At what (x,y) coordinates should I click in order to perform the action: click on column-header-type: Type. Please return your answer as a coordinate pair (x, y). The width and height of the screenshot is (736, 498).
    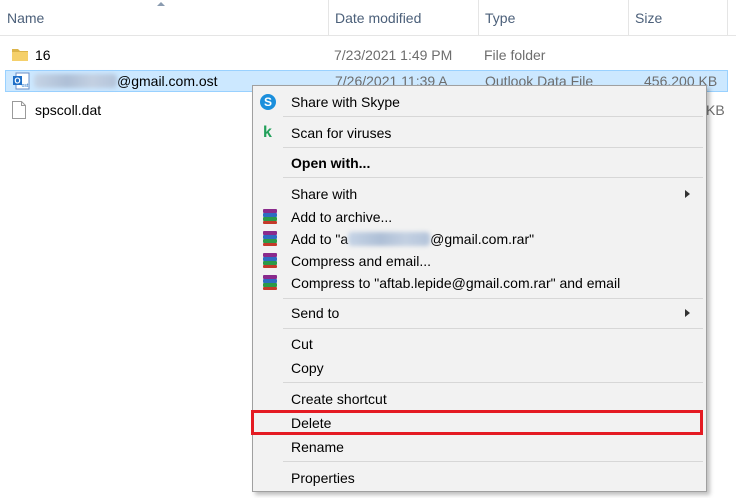
    Looking at the image, I should click on (553, 18).